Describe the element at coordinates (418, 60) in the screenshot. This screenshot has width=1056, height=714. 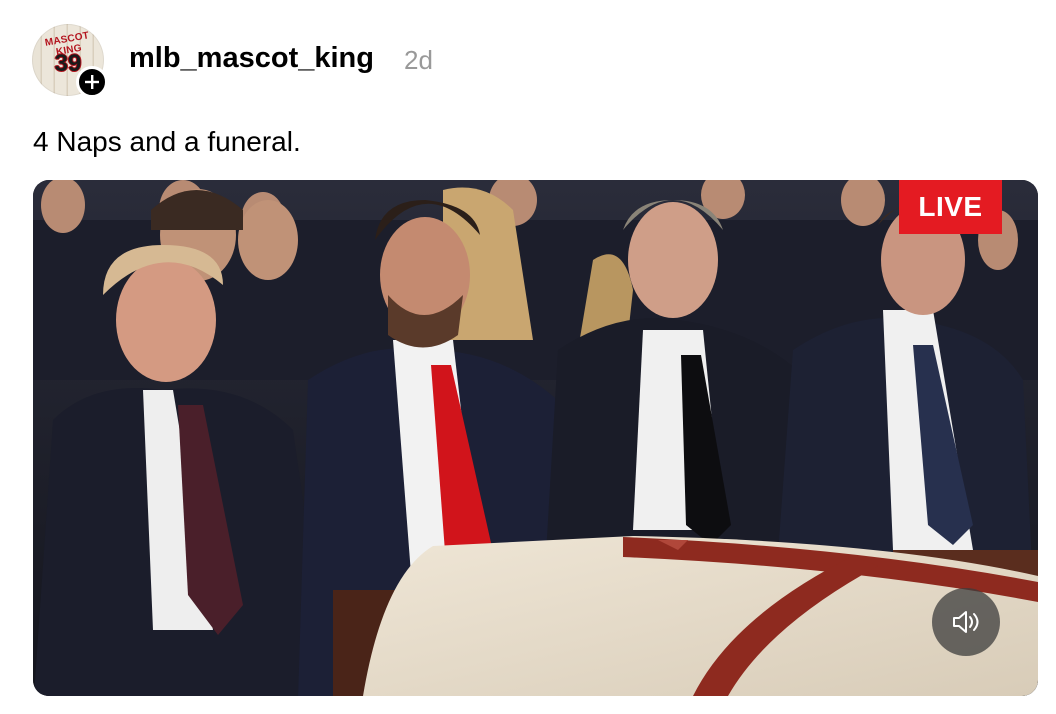
I see `post-timestamp: 2d` at that location.